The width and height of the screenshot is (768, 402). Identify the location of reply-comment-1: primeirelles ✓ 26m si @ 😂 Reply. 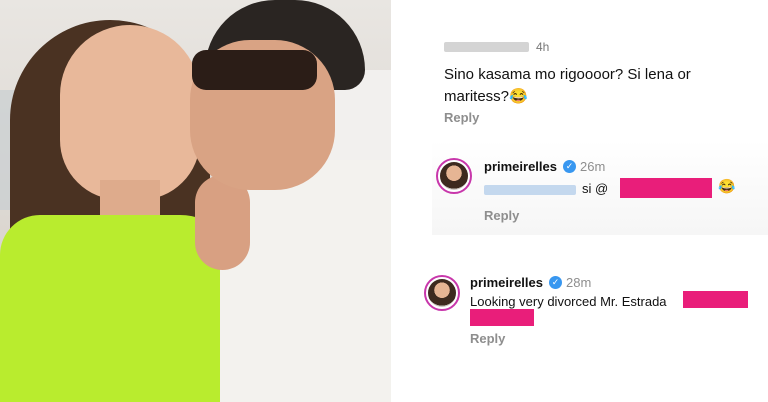
(600, 187).